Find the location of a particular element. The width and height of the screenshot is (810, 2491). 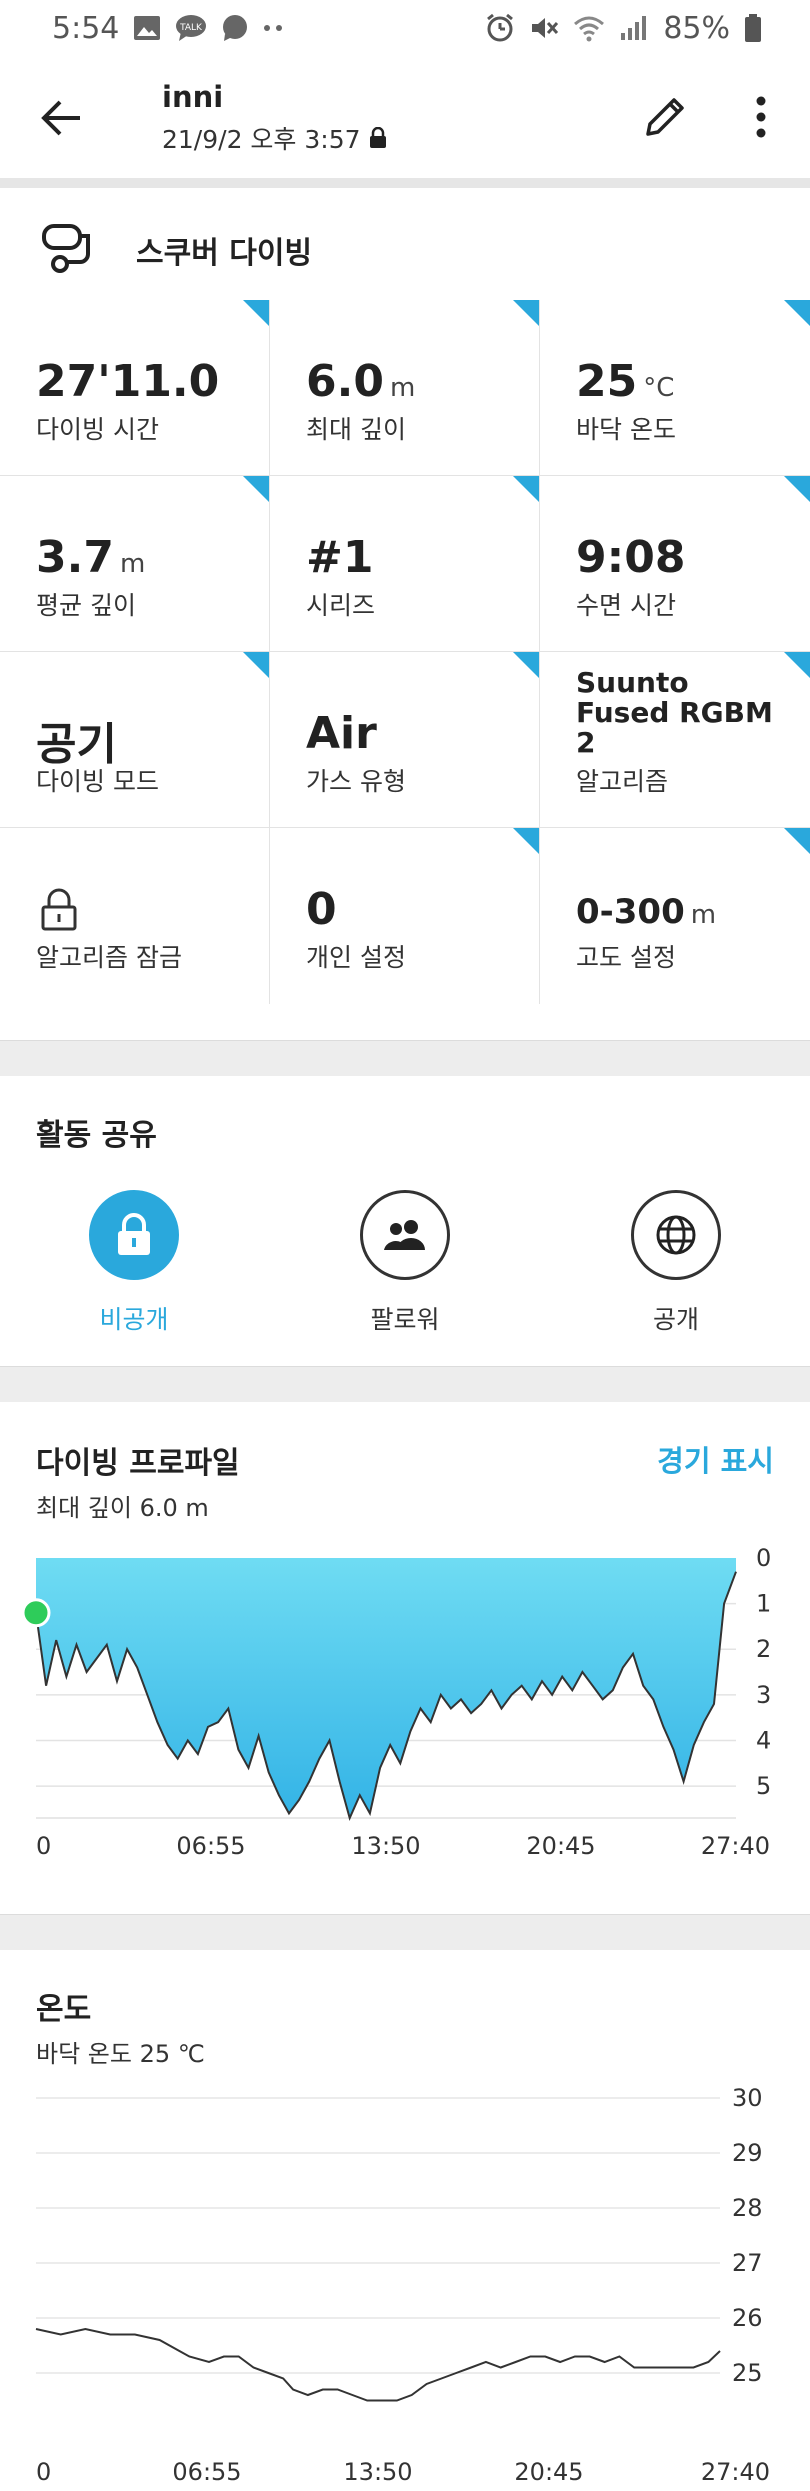

share-public-label: 공개 is located at coordinates (675, 1319).